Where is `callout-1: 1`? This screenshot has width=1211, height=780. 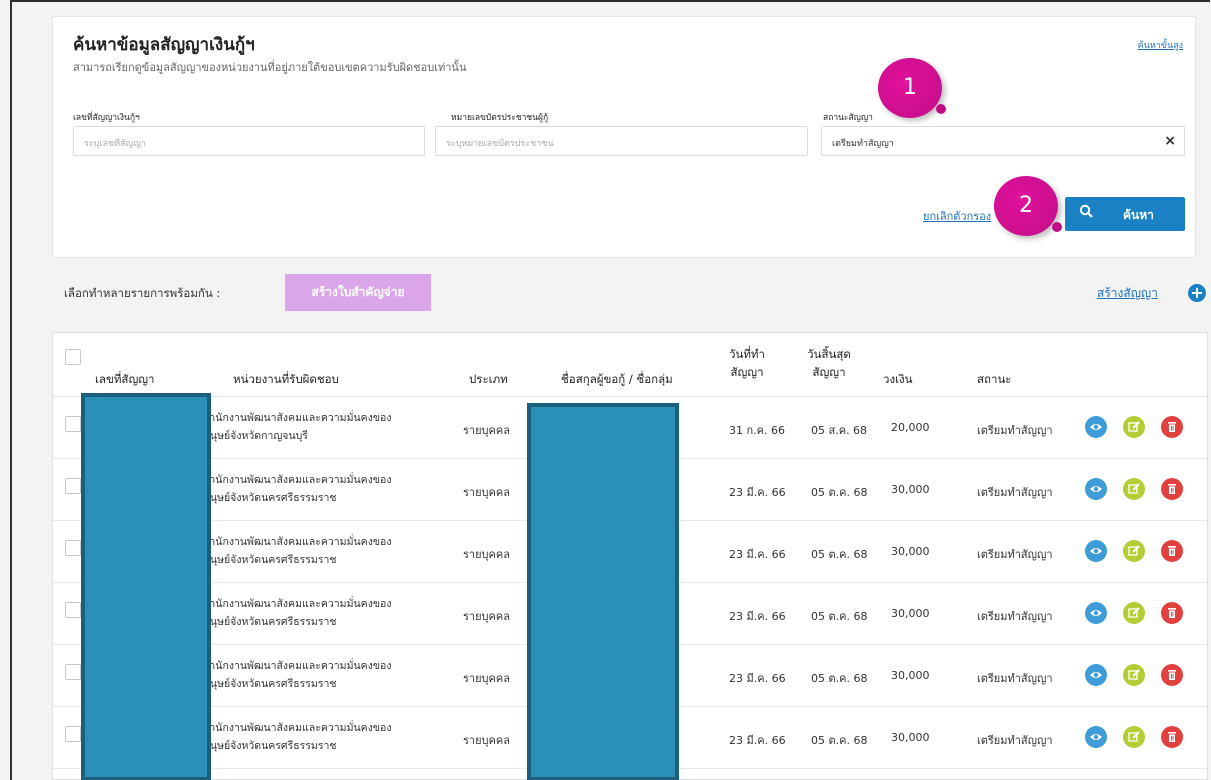 callout-1: 1 is located at coordinates (912, 88).